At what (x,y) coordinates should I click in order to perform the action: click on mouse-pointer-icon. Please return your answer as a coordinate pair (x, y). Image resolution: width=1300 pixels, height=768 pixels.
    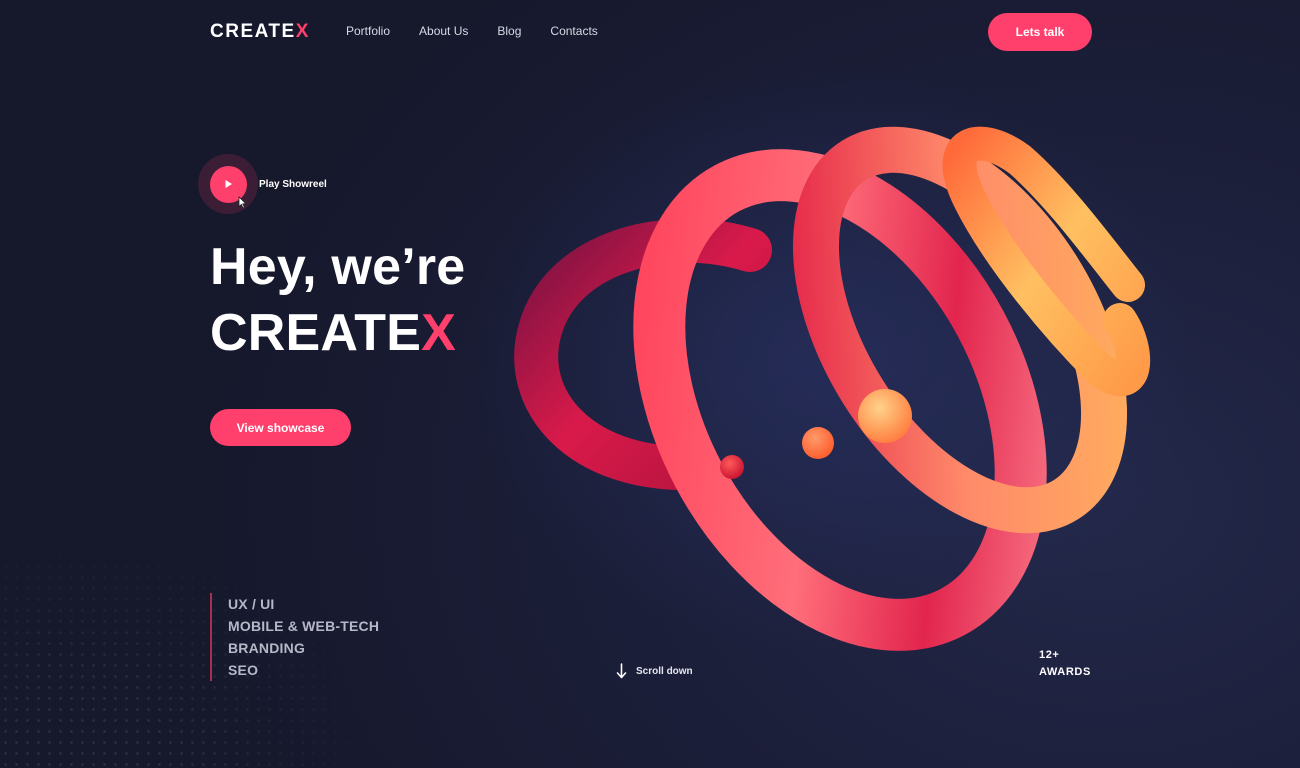
    Looking at the image, I should click on (242, 202).